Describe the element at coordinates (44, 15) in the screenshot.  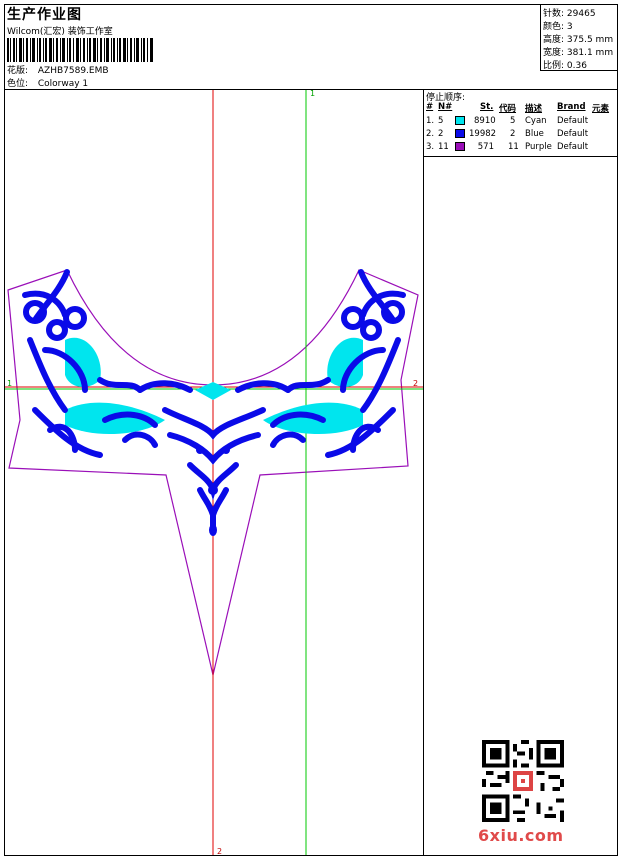
I see `page-title: 生产作业图` at that location.